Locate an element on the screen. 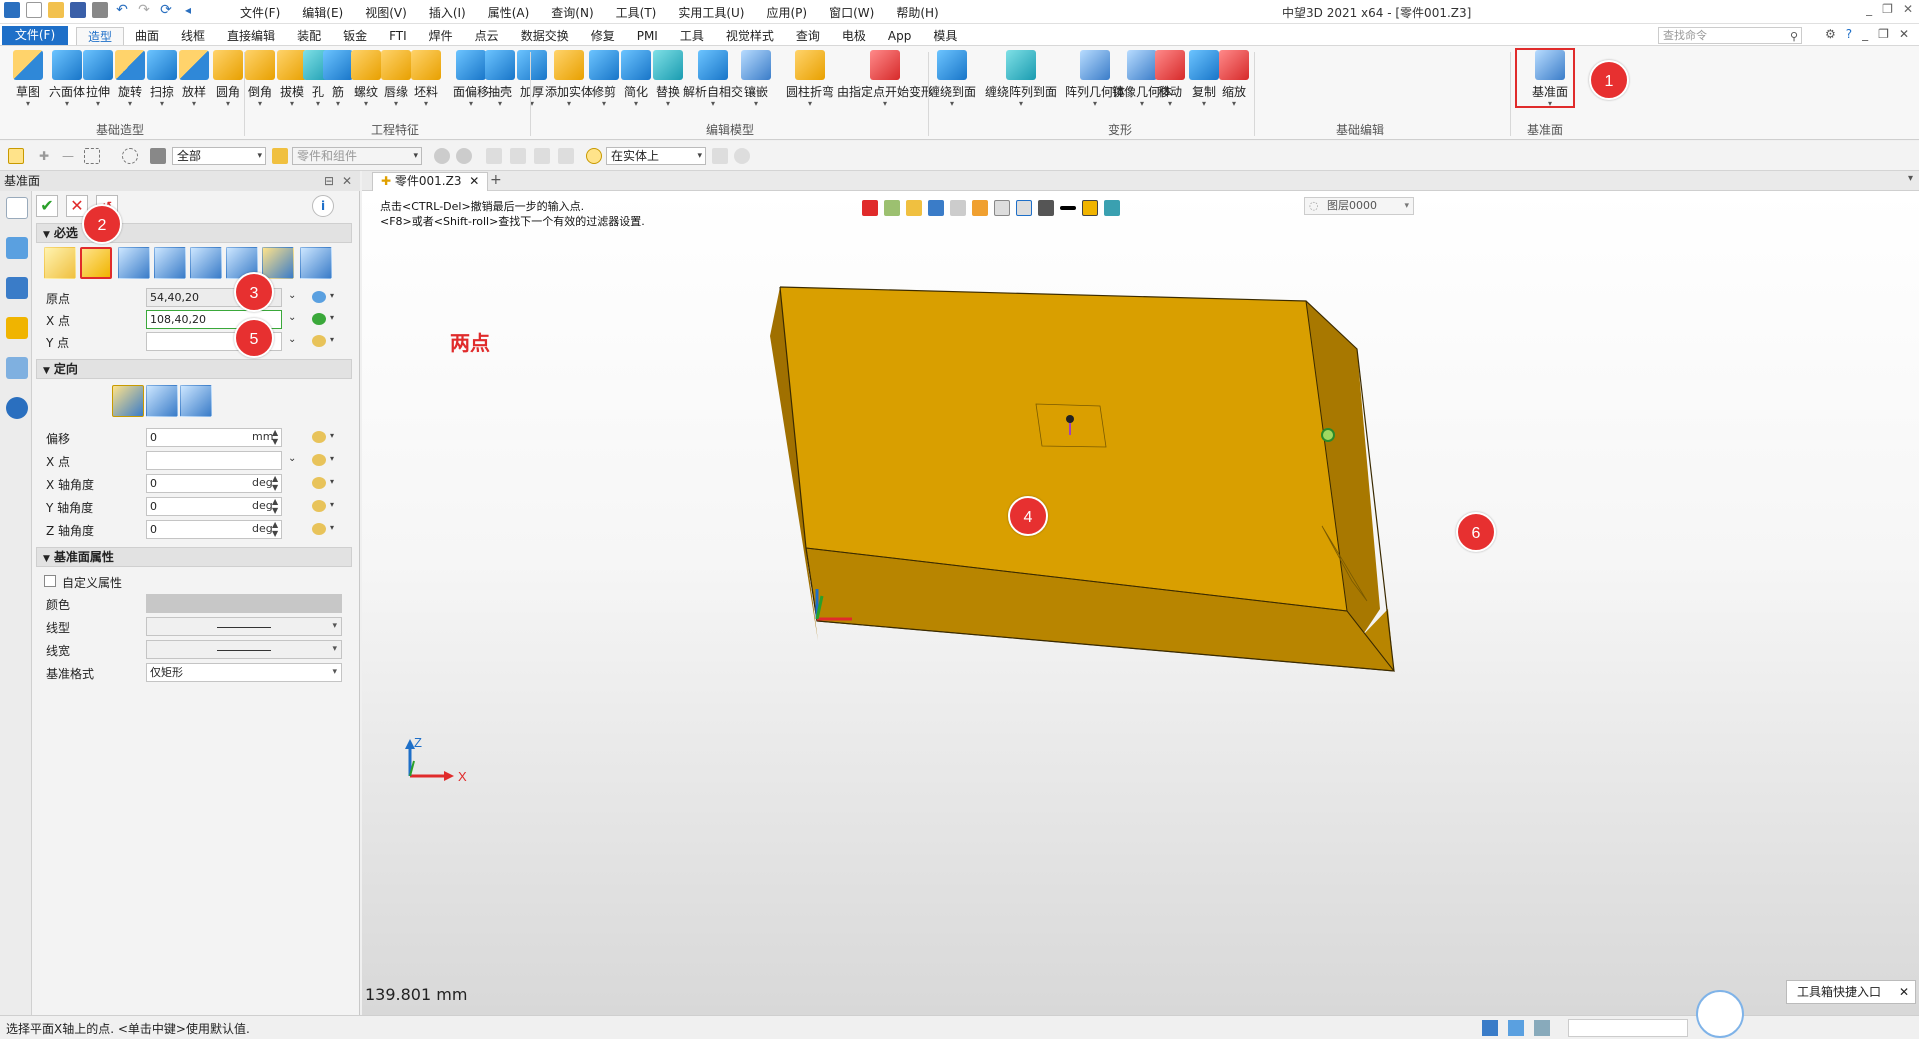 This screenshot has height=1039, width=1919. assistant-avatar is located at coordinates (1720, 1014).